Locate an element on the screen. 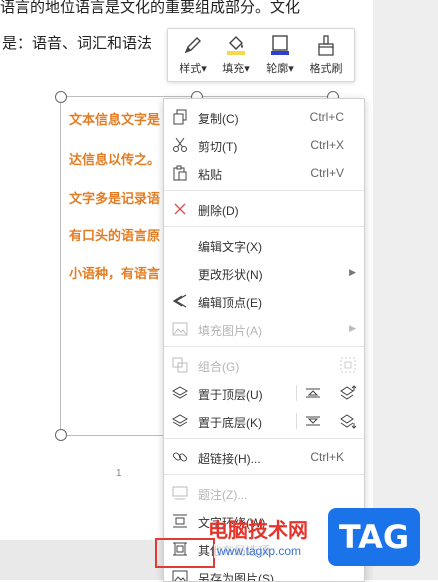 Image resolution: width=438 pixels, height=582 pixels. menu-shortcut: Ctrl+V is located at coordinates (327, 173).